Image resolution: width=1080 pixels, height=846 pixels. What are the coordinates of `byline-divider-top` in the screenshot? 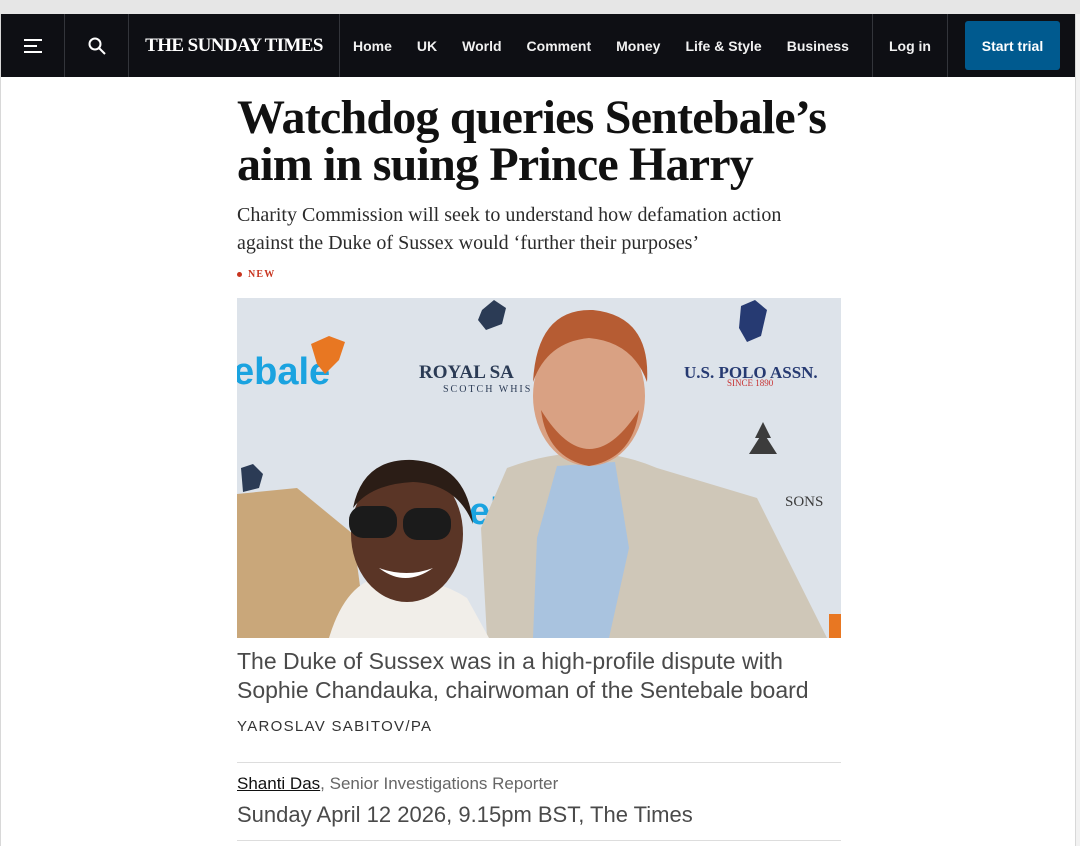 It's located at (539, 762).